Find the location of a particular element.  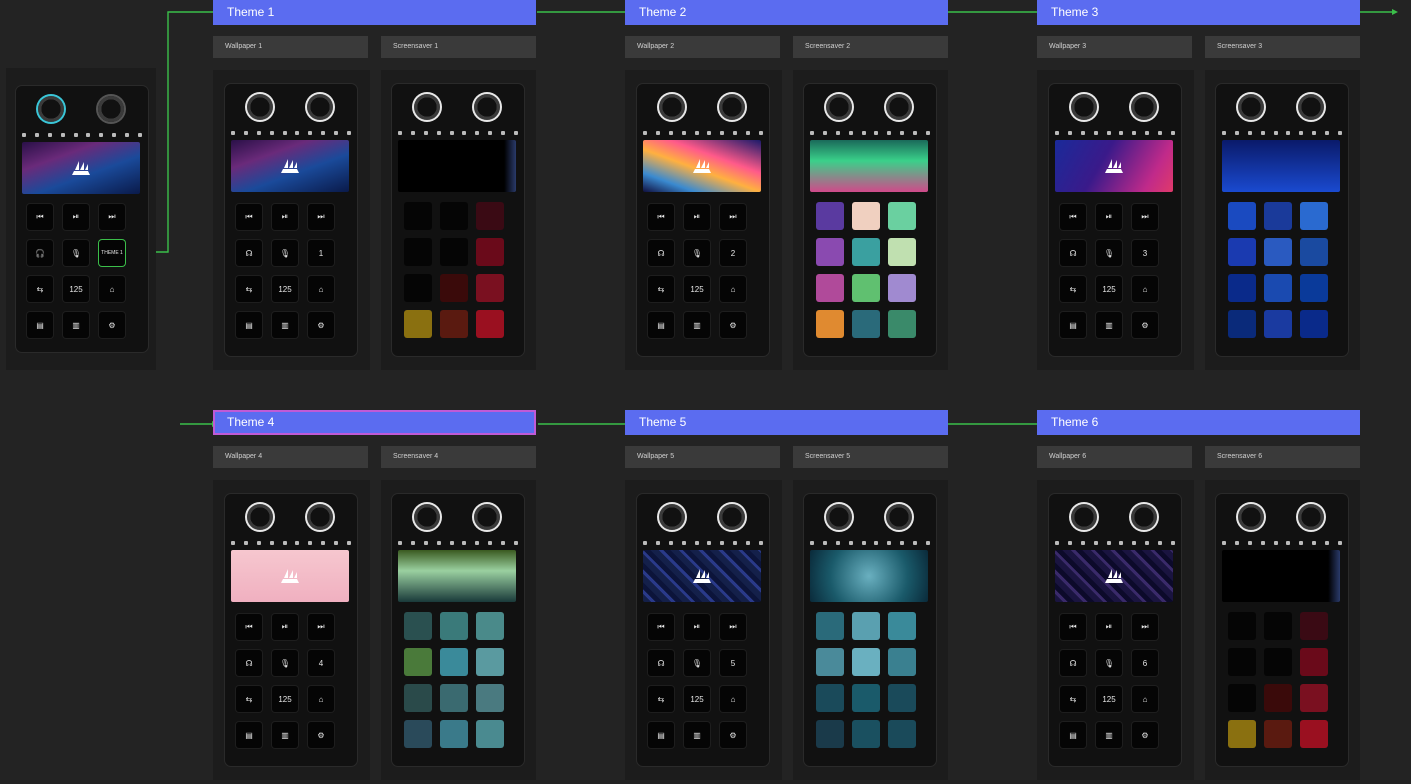

screensaver-label: Screensaver 2 is located at coordinates (870, 47).